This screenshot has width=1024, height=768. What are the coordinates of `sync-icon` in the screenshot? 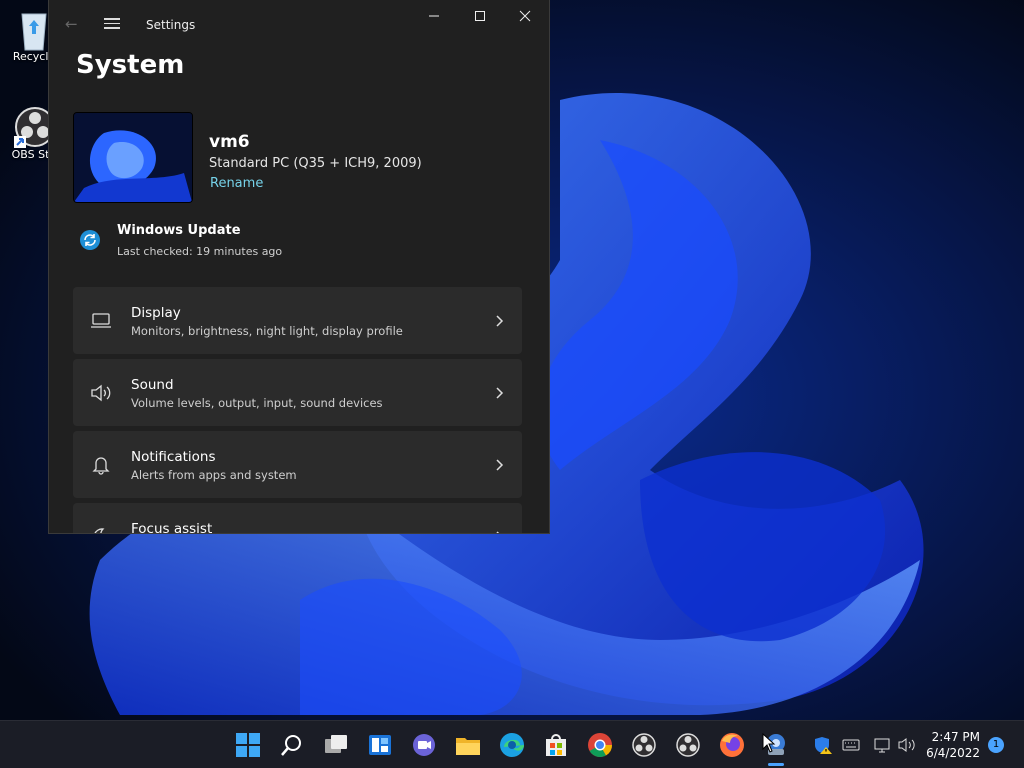 It's located at (90, 240).